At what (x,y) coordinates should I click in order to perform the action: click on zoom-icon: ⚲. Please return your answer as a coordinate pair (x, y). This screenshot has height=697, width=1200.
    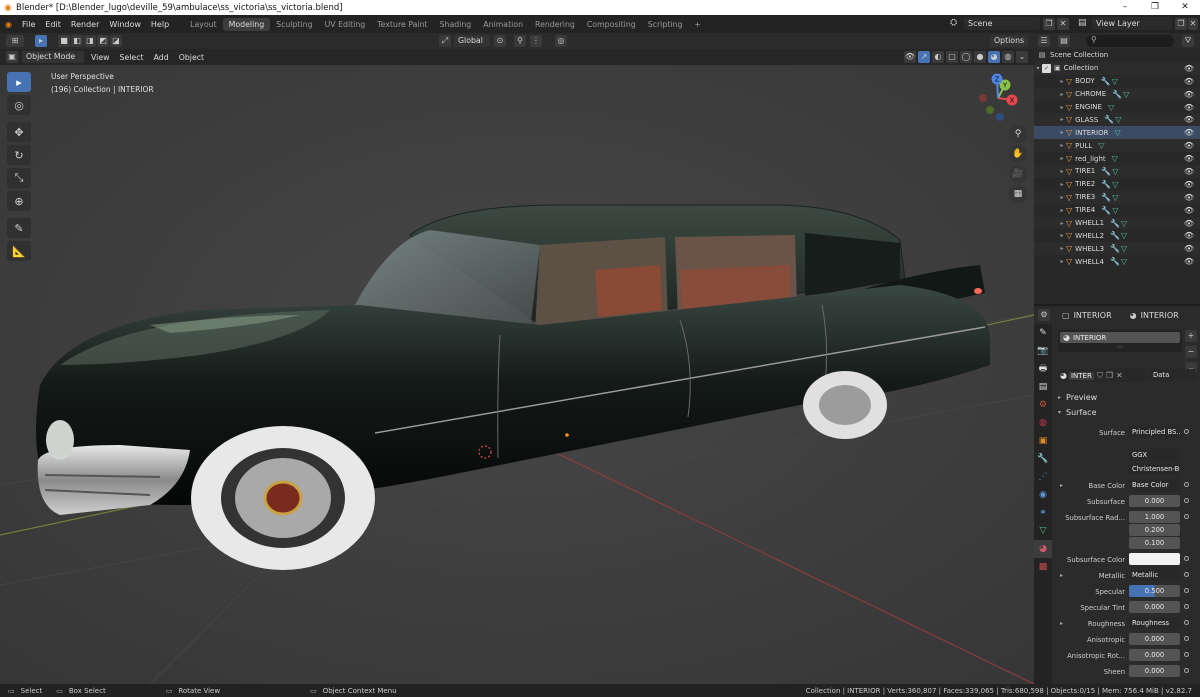
    Looking at the image, I should click on (1018, 134).